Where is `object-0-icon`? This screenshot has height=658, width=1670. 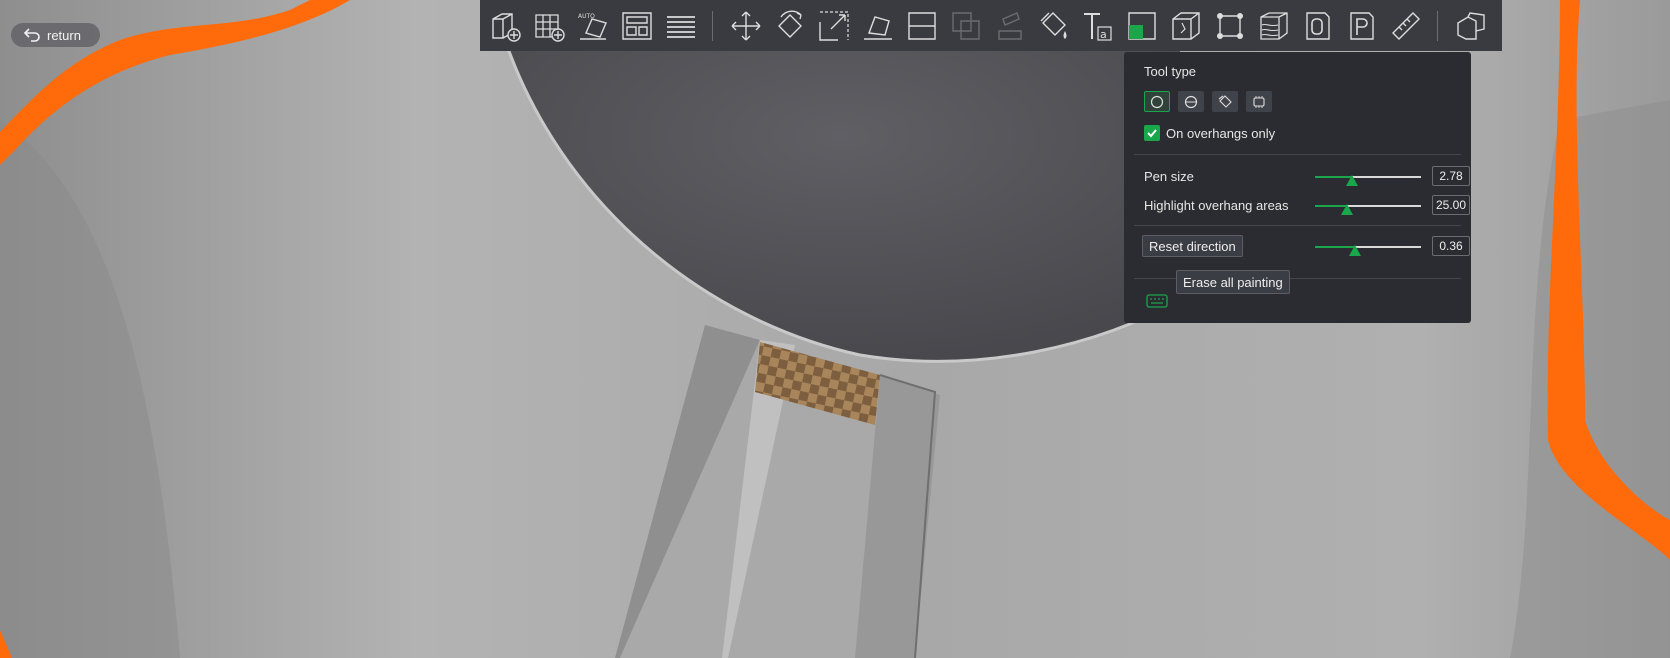
object-0-icon is located at coordinates (1318, 25).